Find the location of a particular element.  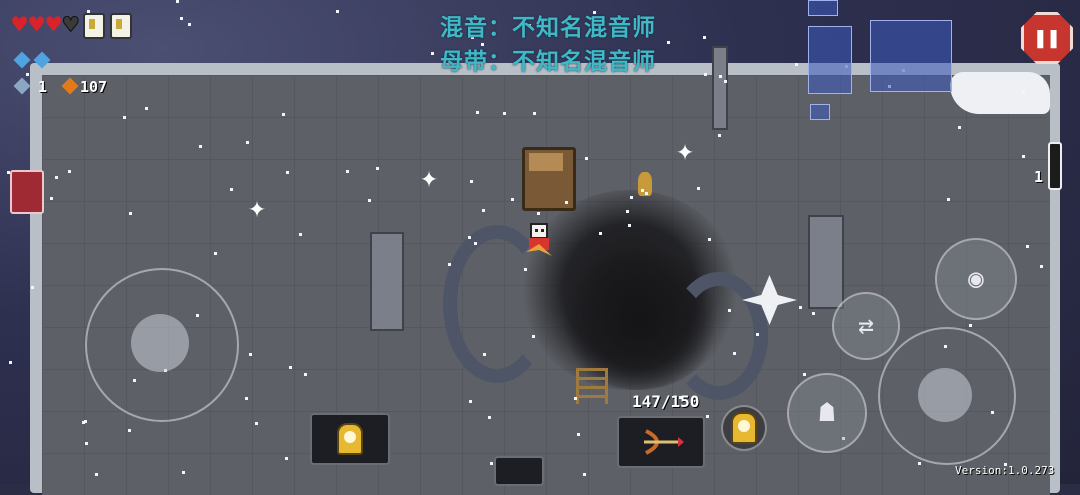

subtitle-line-1: 混音：不知名混音师 is located at coordinates (548, 28).